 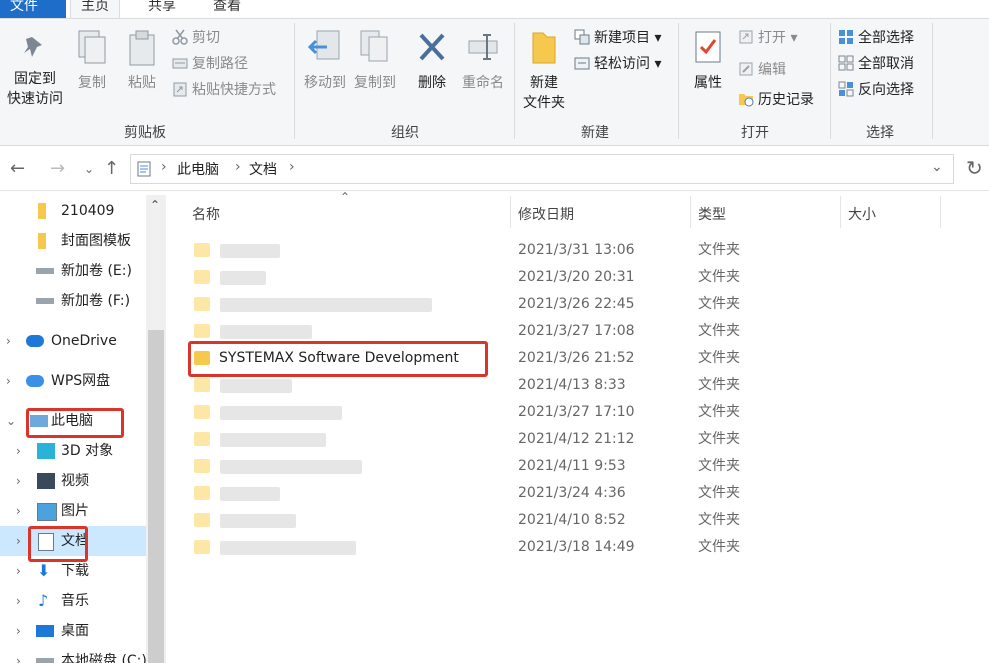 What do you see at coordinates (544, 71) in the screenshot?
I see `new-folder-button: 新建 文件夹` at bounding box center [544, 71].